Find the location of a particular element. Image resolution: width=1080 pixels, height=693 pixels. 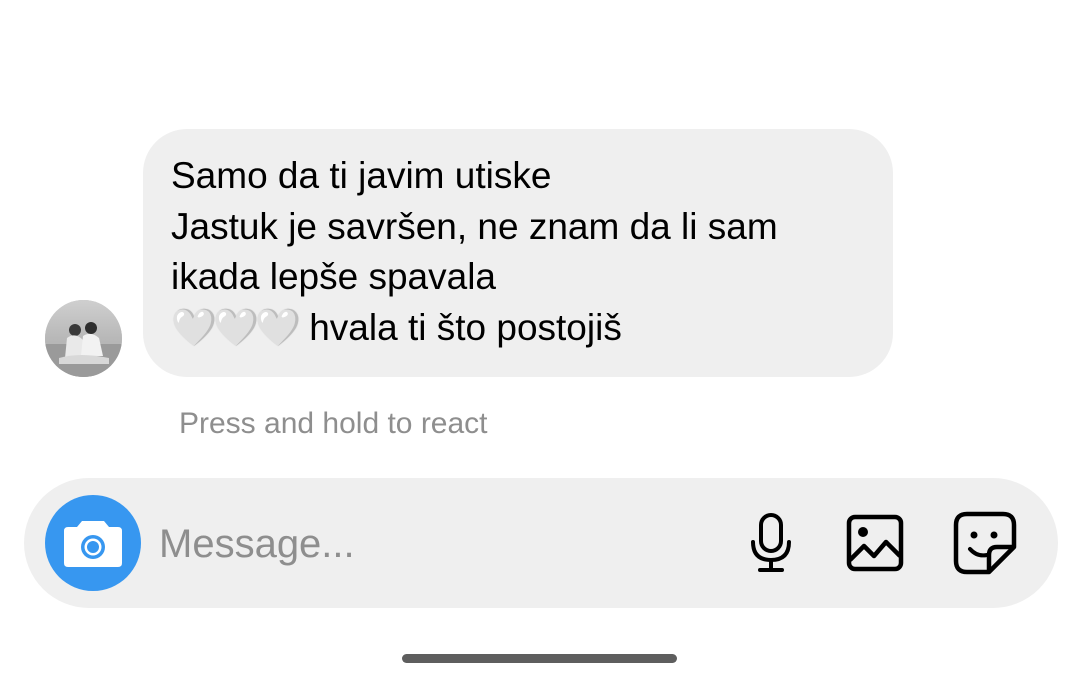

sender-avatar is located at coordinates (83, 338).